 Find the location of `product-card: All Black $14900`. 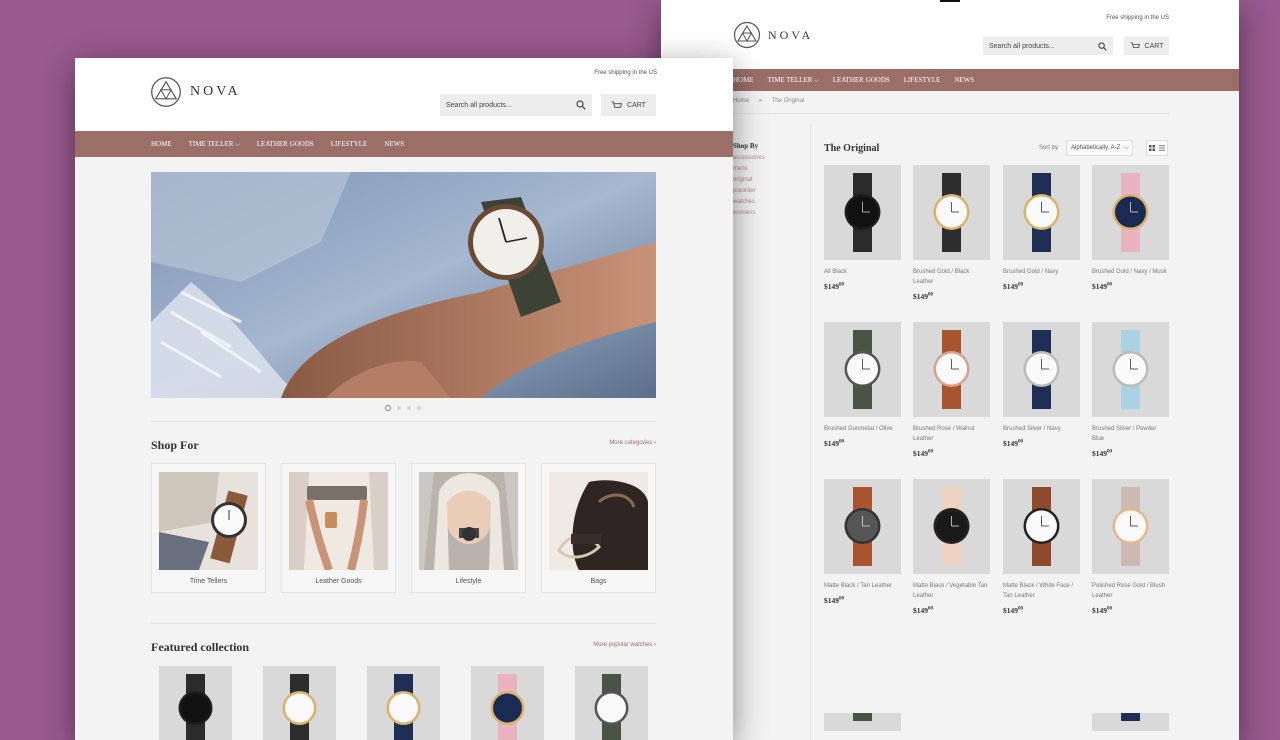

product-card: All Black $14900 is located at coordinates (862, 228).